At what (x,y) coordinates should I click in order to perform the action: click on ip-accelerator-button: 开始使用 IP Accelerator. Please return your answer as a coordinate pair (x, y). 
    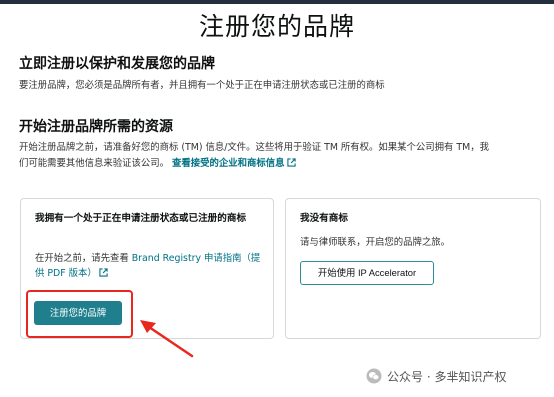
    Looking at the image, I should click on (367, 273).